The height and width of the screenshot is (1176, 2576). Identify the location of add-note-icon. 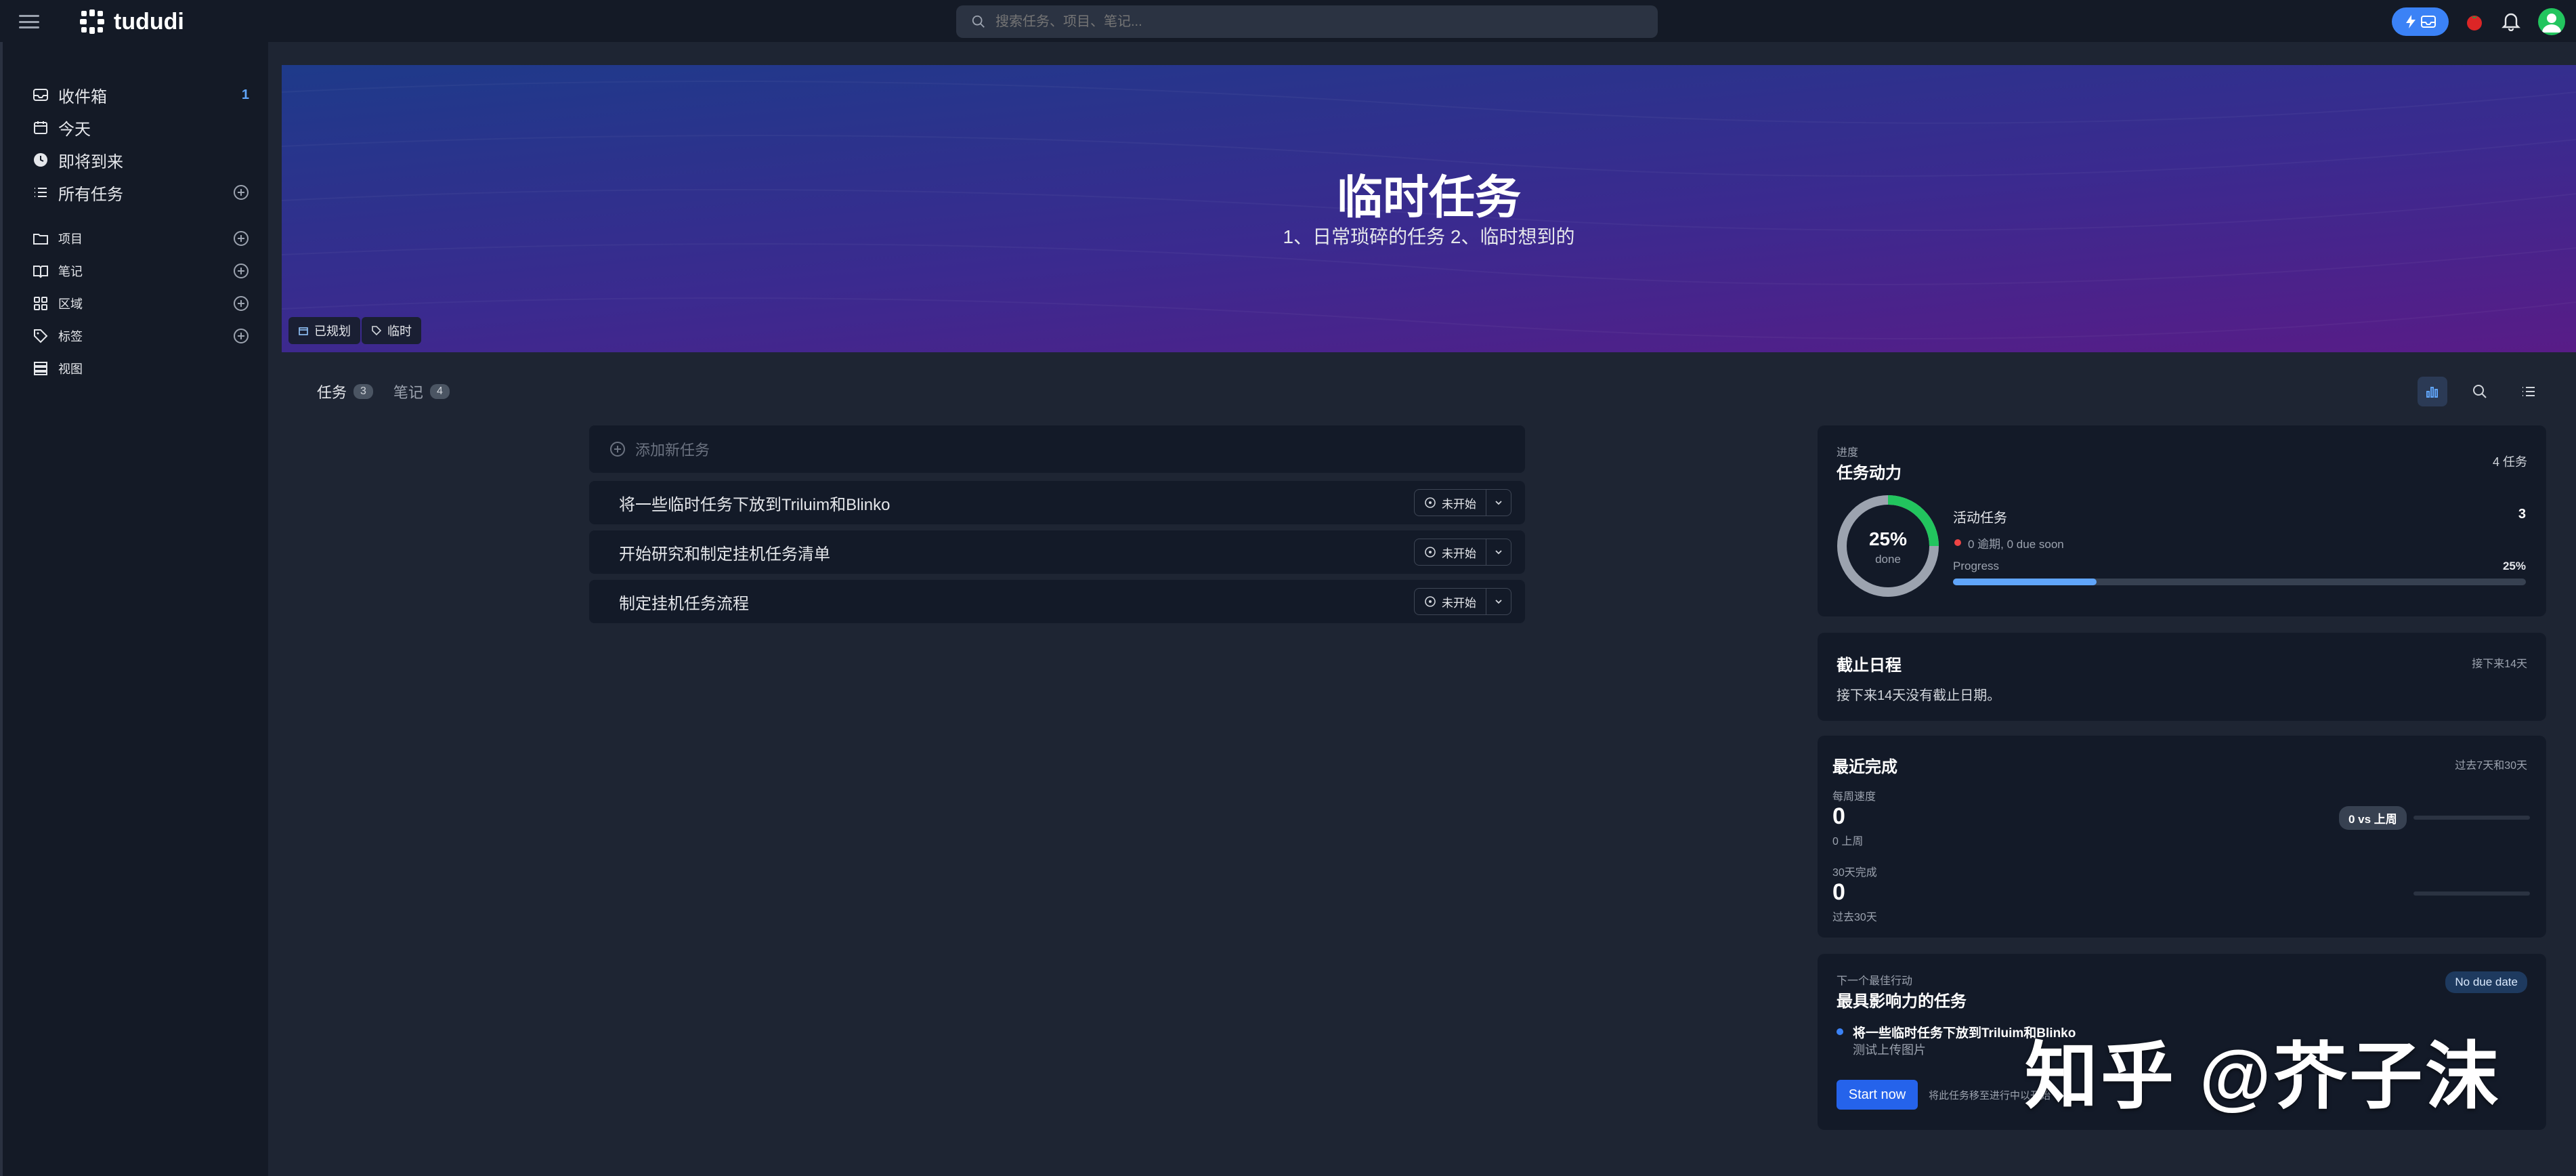
(241, 271).